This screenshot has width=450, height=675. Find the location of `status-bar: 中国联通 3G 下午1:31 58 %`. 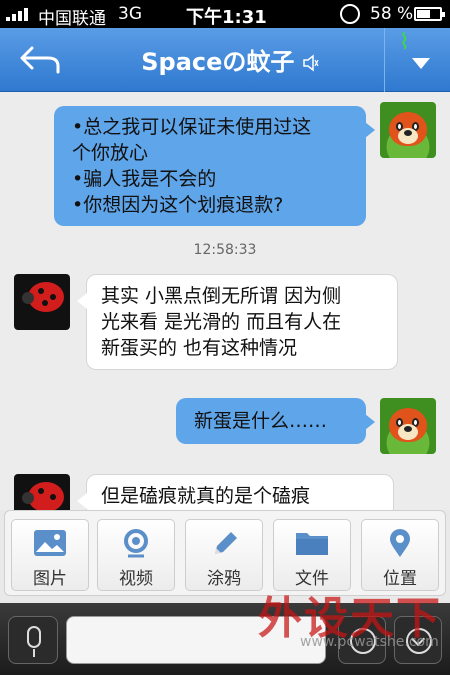

status-bar: 中国联通 3G 下午1:31 58 % is located at coordinates (225, 14).